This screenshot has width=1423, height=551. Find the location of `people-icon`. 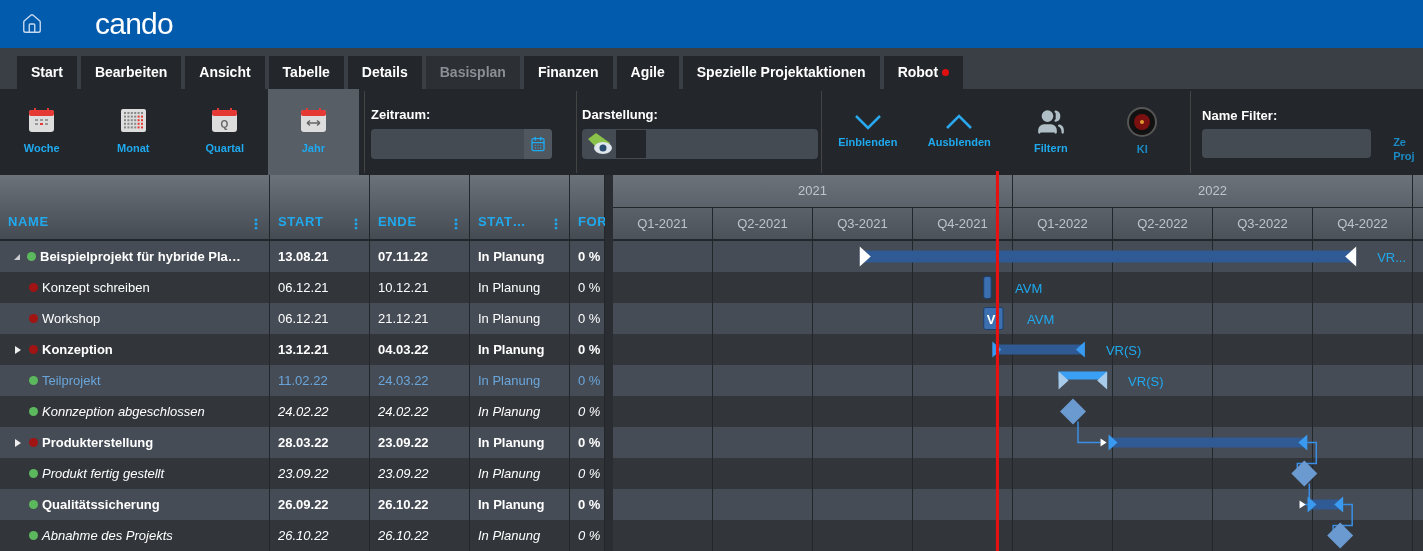

people-icon is located at coordinates (1050, 121).